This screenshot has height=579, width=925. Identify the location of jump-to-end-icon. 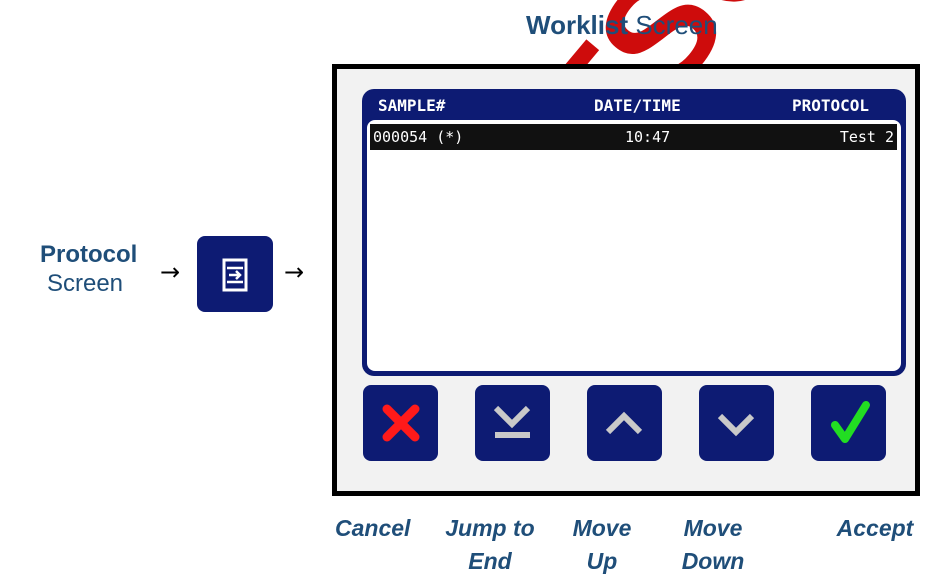
(512, 421).